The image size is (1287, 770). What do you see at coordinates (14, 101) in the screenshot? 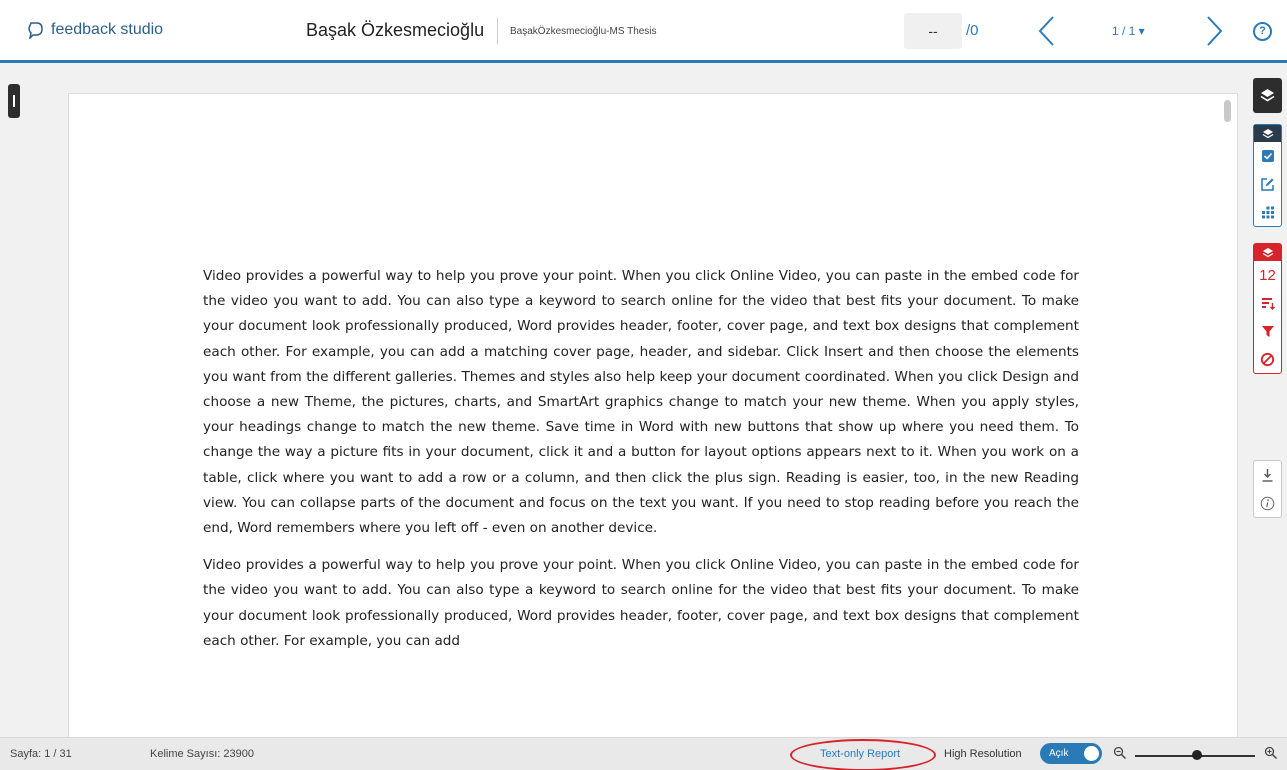
I see `left-panel-toggle` at bounding box center [14, 101].